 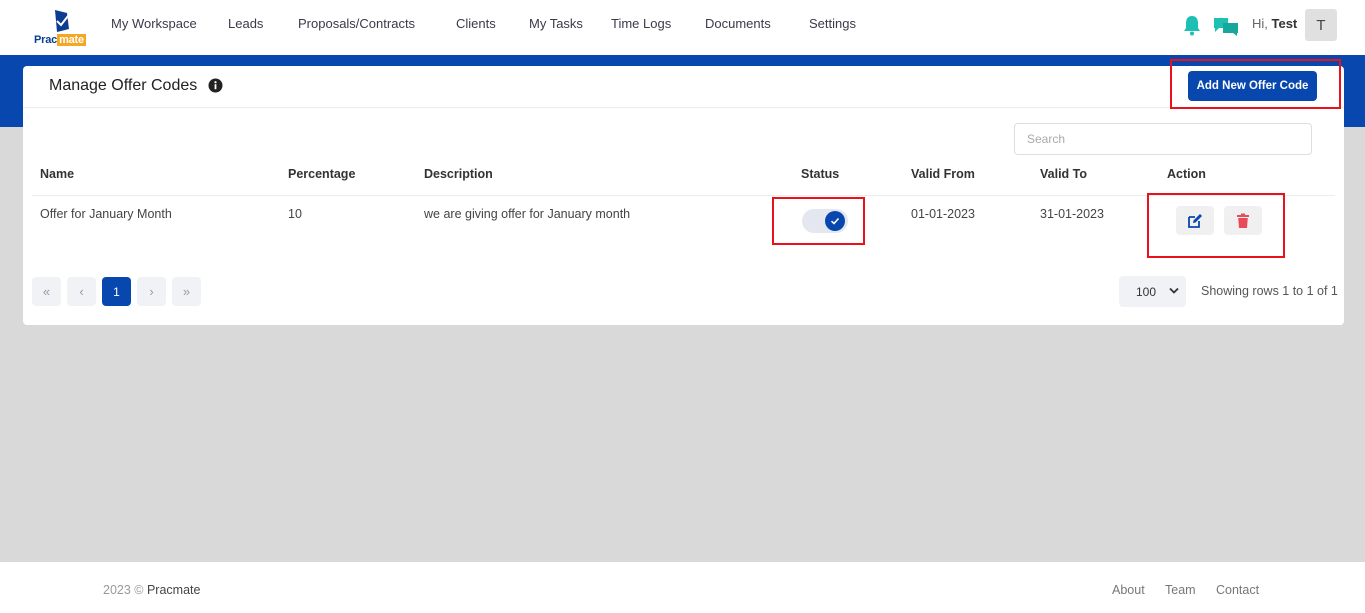 What do you see at coordinates (1146, 291) in the screenshot?
I see `rows-per-page-value: 100` at bounding box center [1146, 291].